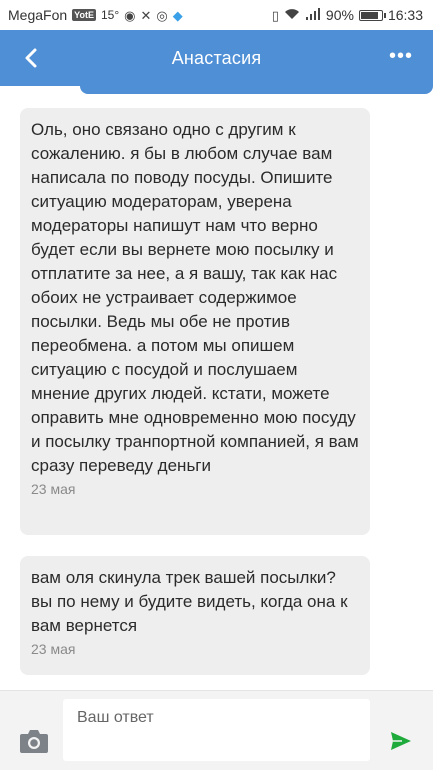  I want to click on status-bar-left: MegaFon YotE 15° ◉ ✕ ◎ ◆, so click(95, 15).